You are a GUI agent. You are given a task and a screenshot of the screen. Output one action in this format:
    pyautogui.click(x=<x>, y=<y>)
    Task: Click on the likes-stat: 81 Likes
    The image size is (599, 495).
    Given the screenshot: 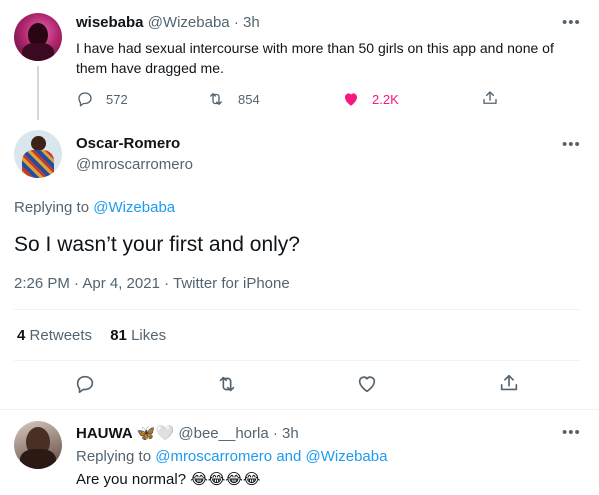 What is the action you would take?
    pyautogui.click(x=138, y=335)
    